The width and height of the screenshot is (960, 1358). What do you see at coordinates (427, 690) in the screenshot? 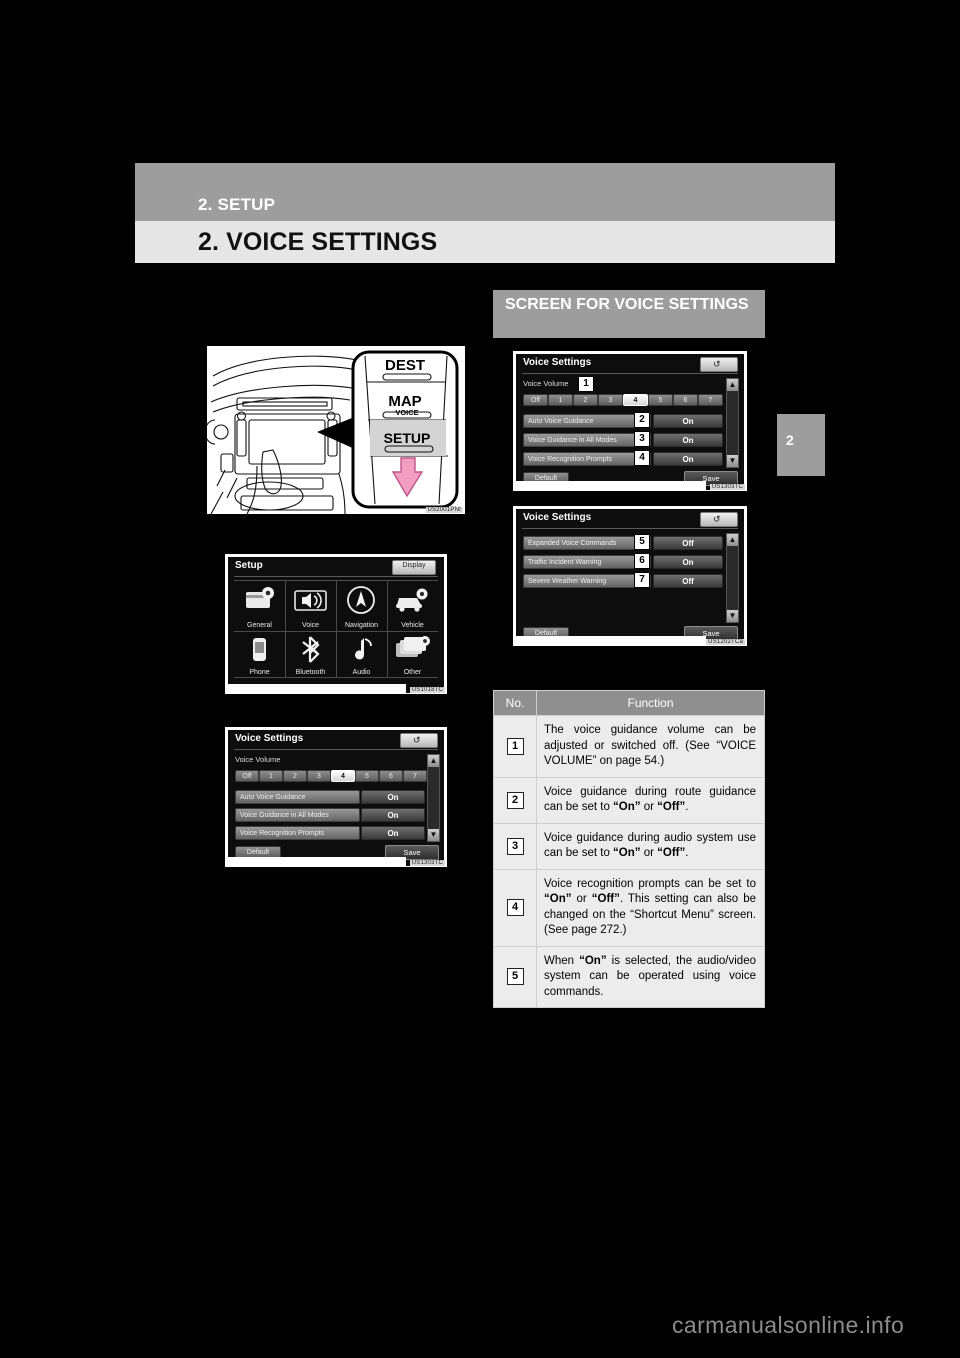
I see `figure-code: US1018TC` at bounding box center [427, 690].